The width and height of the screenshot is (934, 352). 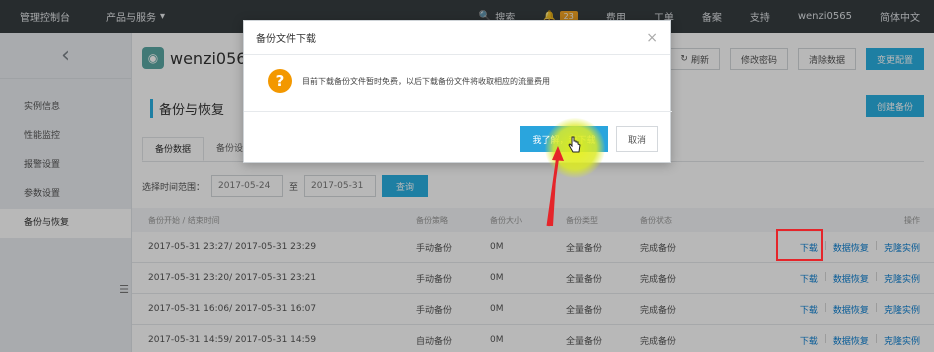 I want to click on dialog-body: ? 目前下载备份文件暂时免费，以后下载备份文件将收取相应的流量费用, so click(x=409, y=81).